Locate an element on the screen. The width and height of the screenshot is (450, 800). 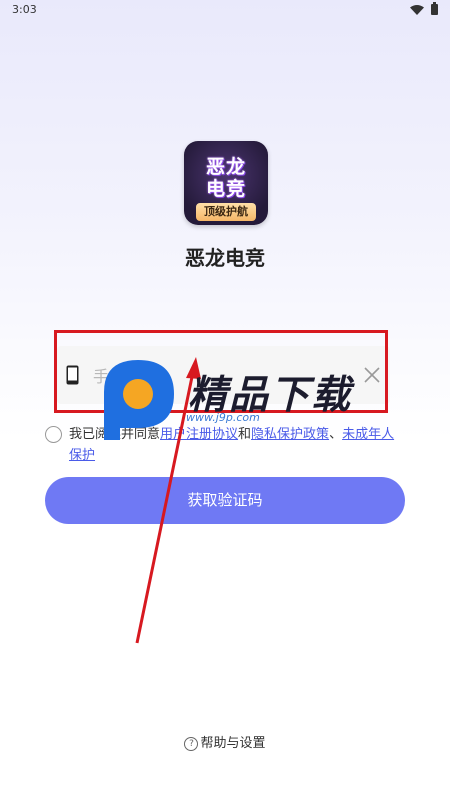
agreement-checkbox is located at coordinates (53, 434).